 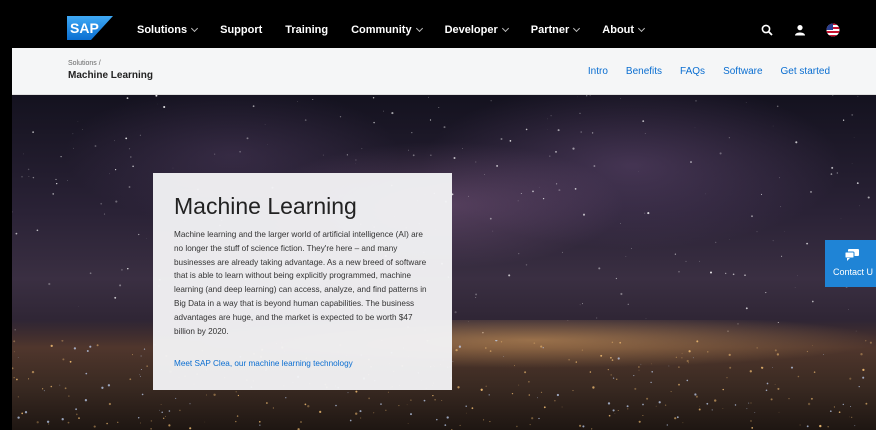 What do you see at coordinates (381, 29) in the screenshot?
I see `nav-item-label: Community` at bounding box center [381, 29].